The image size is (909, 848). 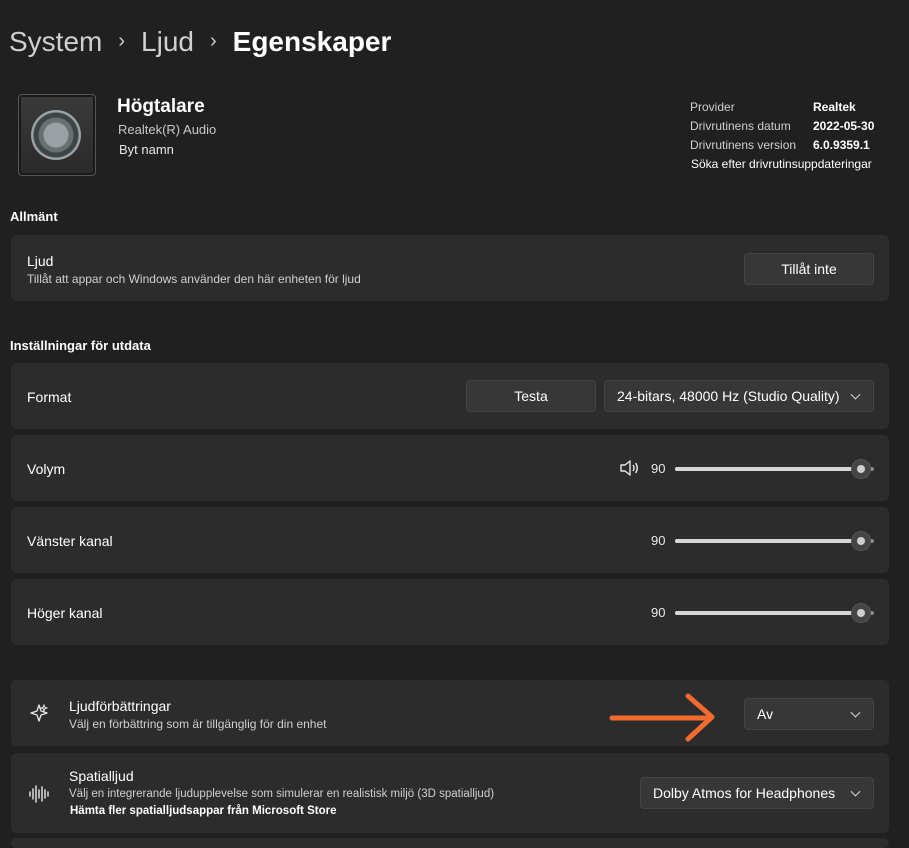 I want to click on enhancements-select: Av, so click(x=809, y=714).